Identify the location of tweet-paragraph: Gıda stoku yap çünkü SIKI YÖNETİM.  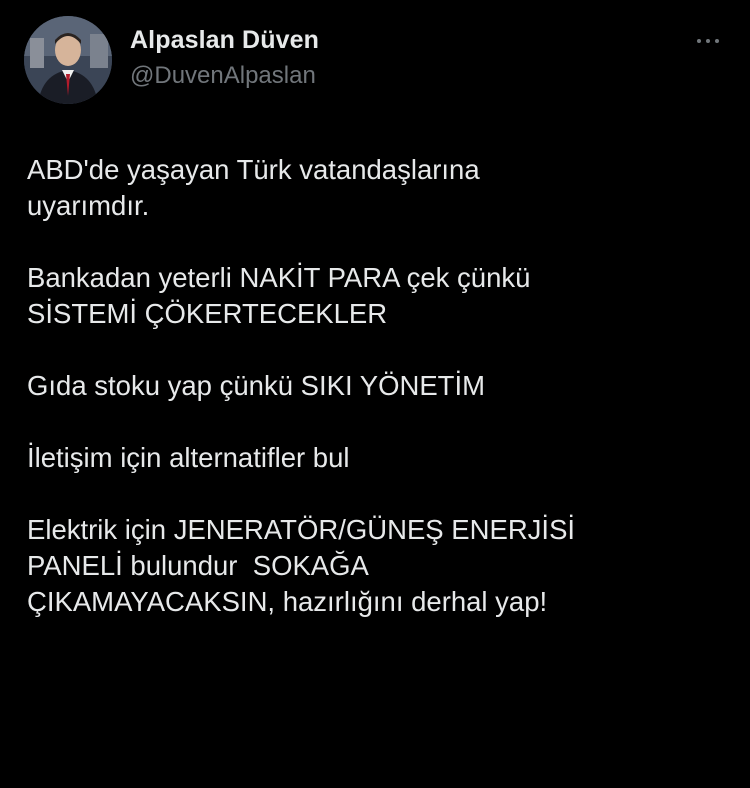
(377, 386).